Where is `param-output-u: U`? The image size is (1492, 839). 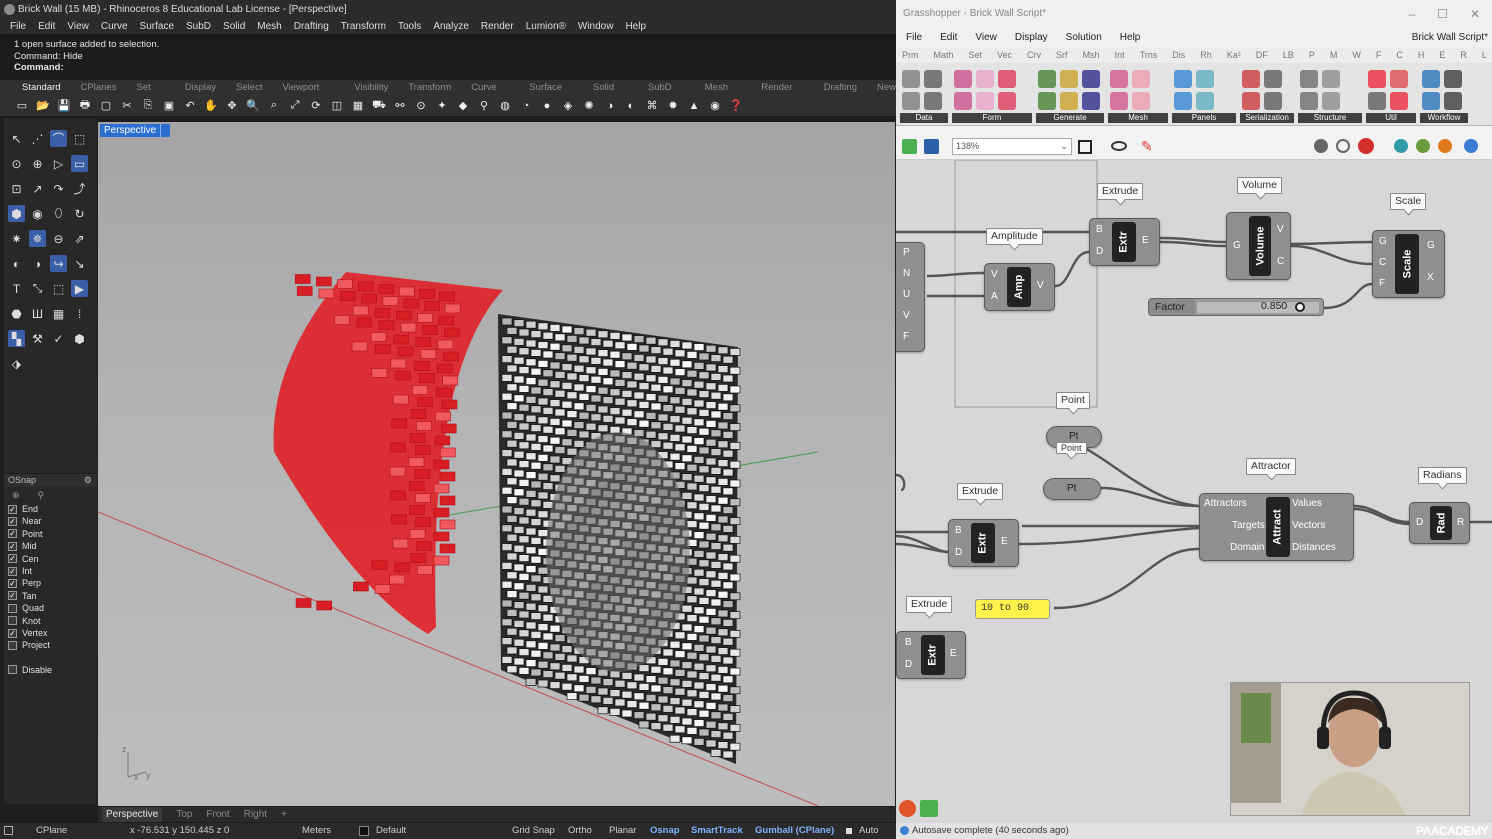
param-output-u: U is located at coordinates (906, 294).